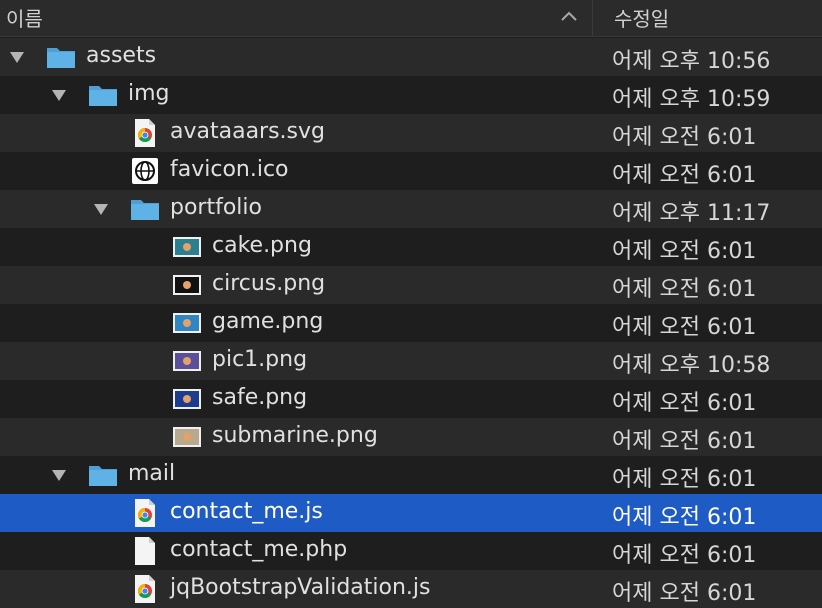  What do you see at coordinates (641, 17) in the screenshot?
I see `date-column-header: 수정일` at bounding box center [641, 17].